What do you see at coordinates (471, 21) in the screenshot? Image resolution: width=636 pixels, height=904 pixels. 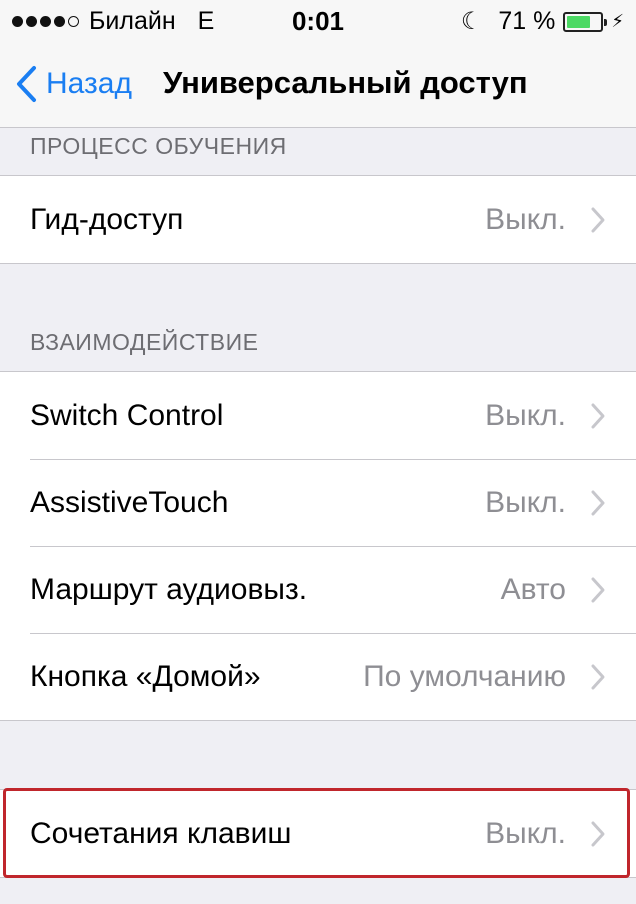 I see `moon-icon: ☾` at bounding box center [471, 21].